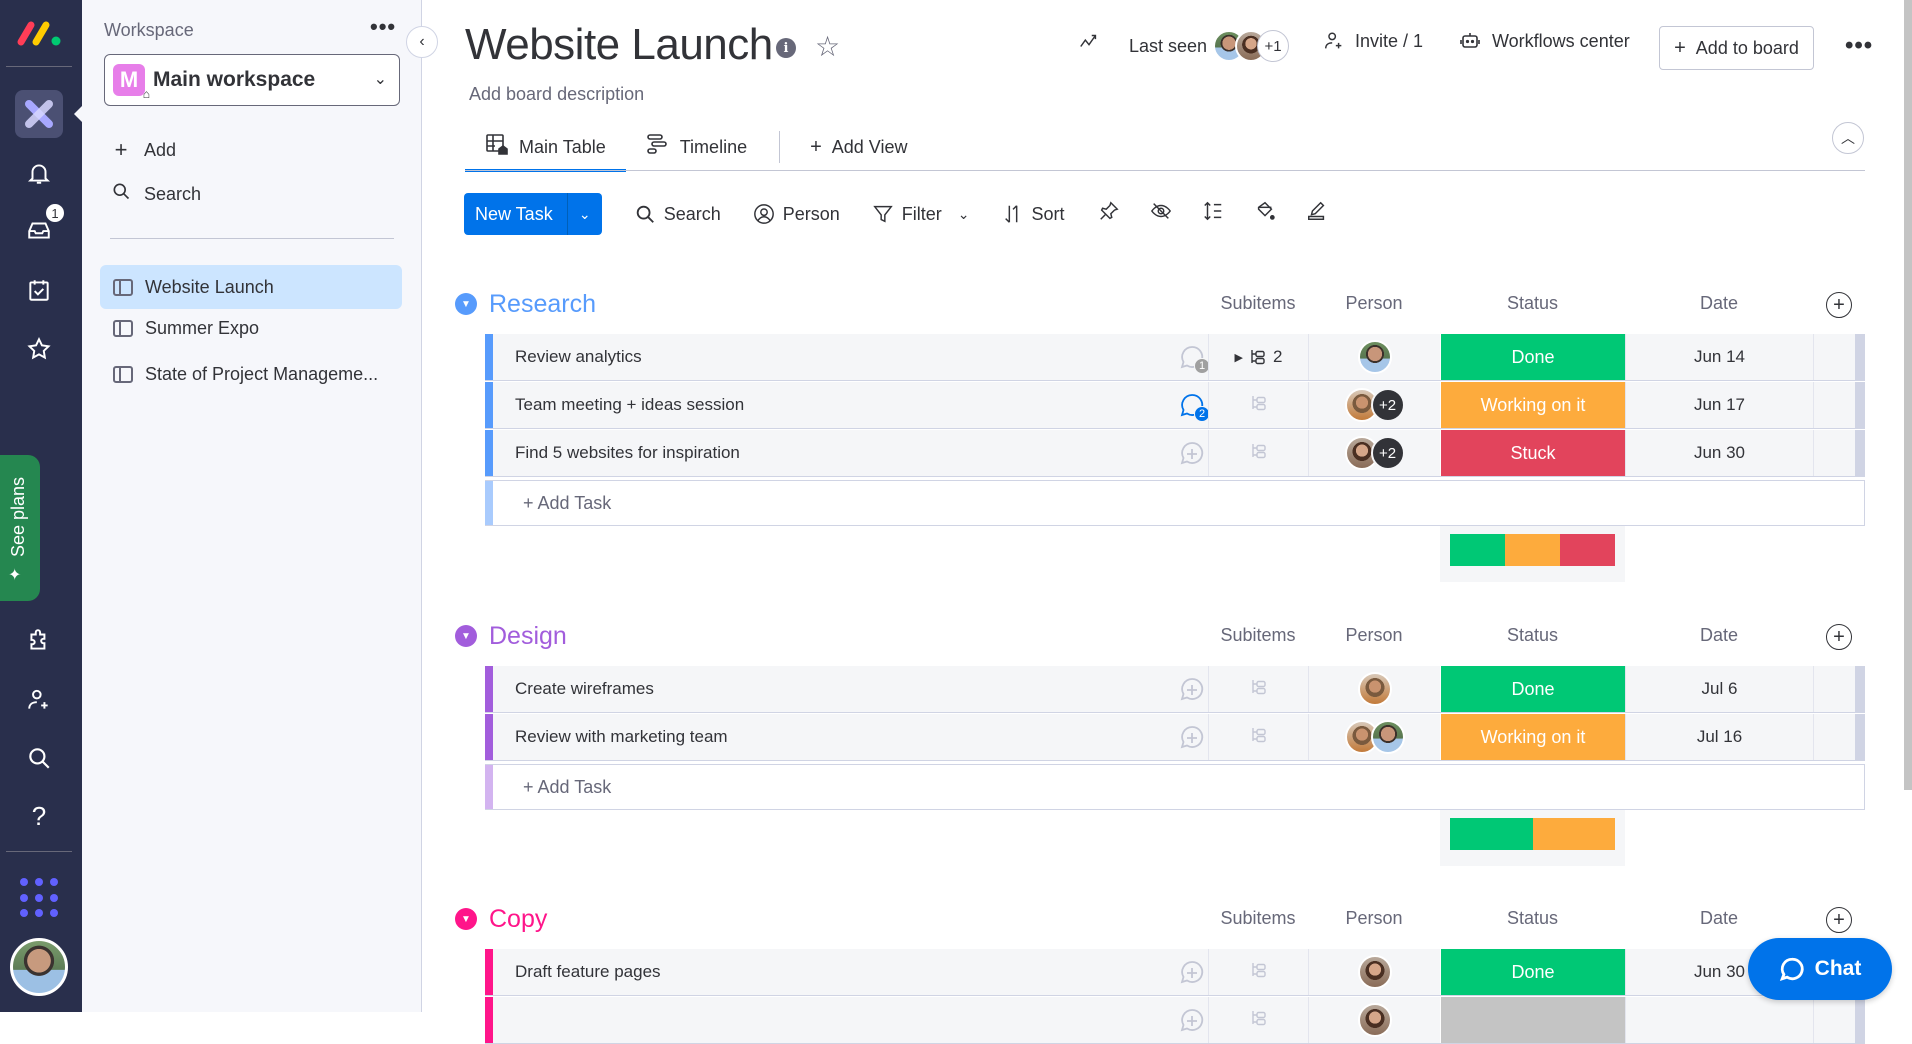 This screenshot has height=1044, width=1912. I want to click on favorite-star-icon: ☆, so click(827, 46).